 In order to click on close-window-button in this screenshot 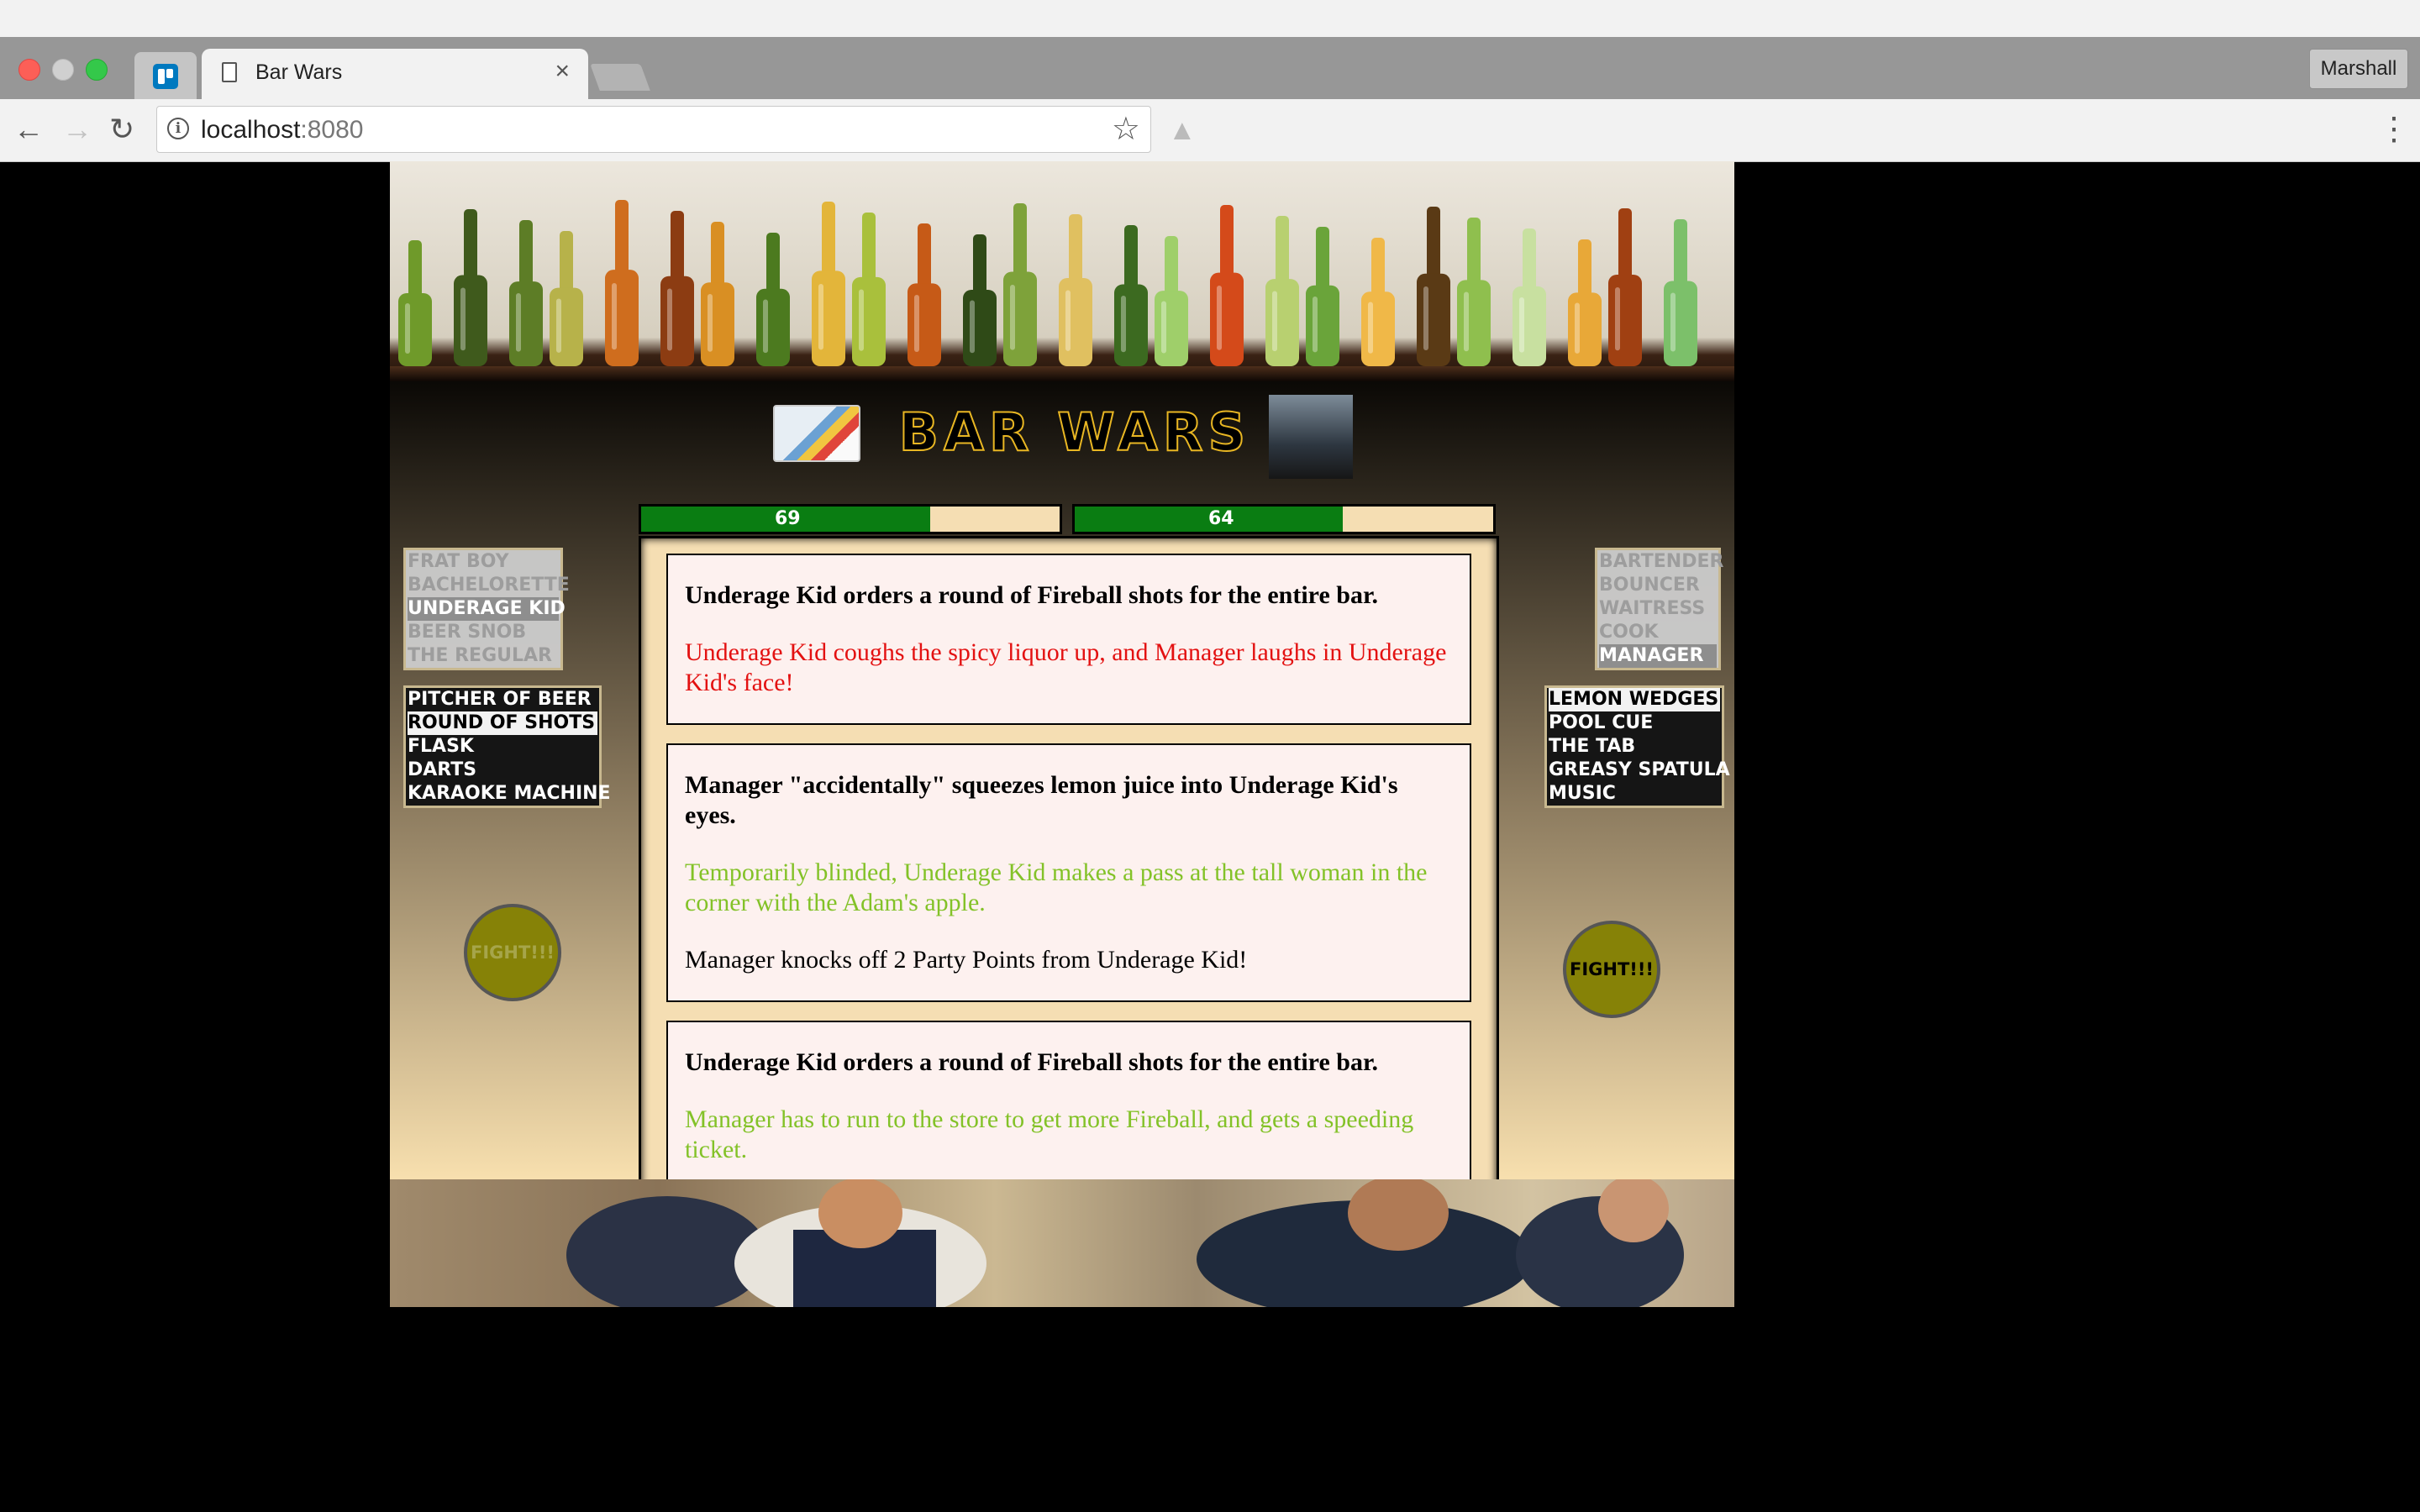, I will do `click(29, 70)`.